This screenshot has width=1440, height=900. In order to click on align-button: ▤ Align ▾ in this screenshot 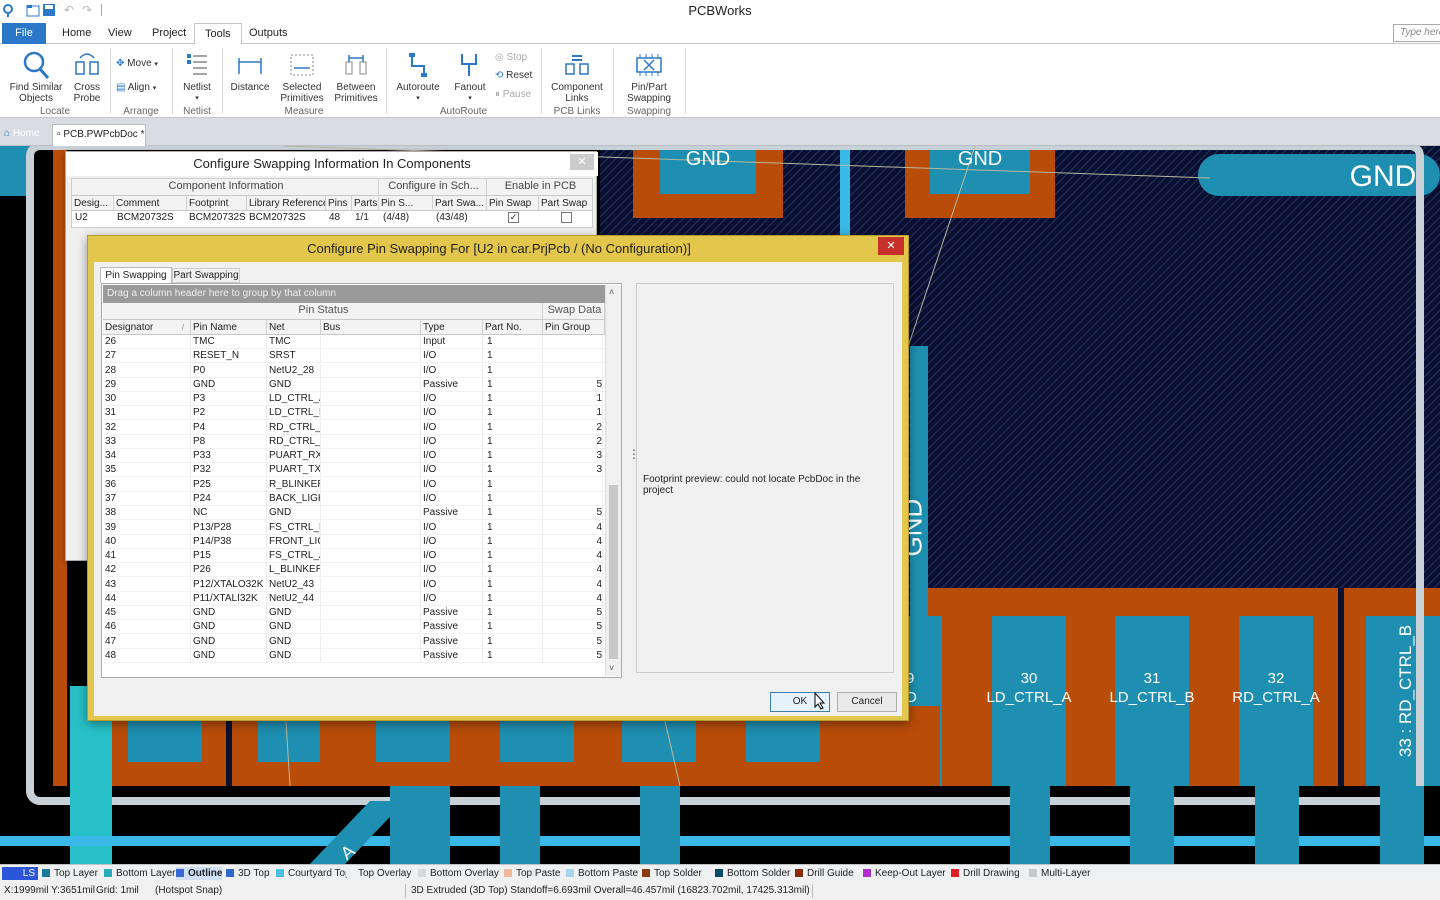, I will do `click(136, 88)`.